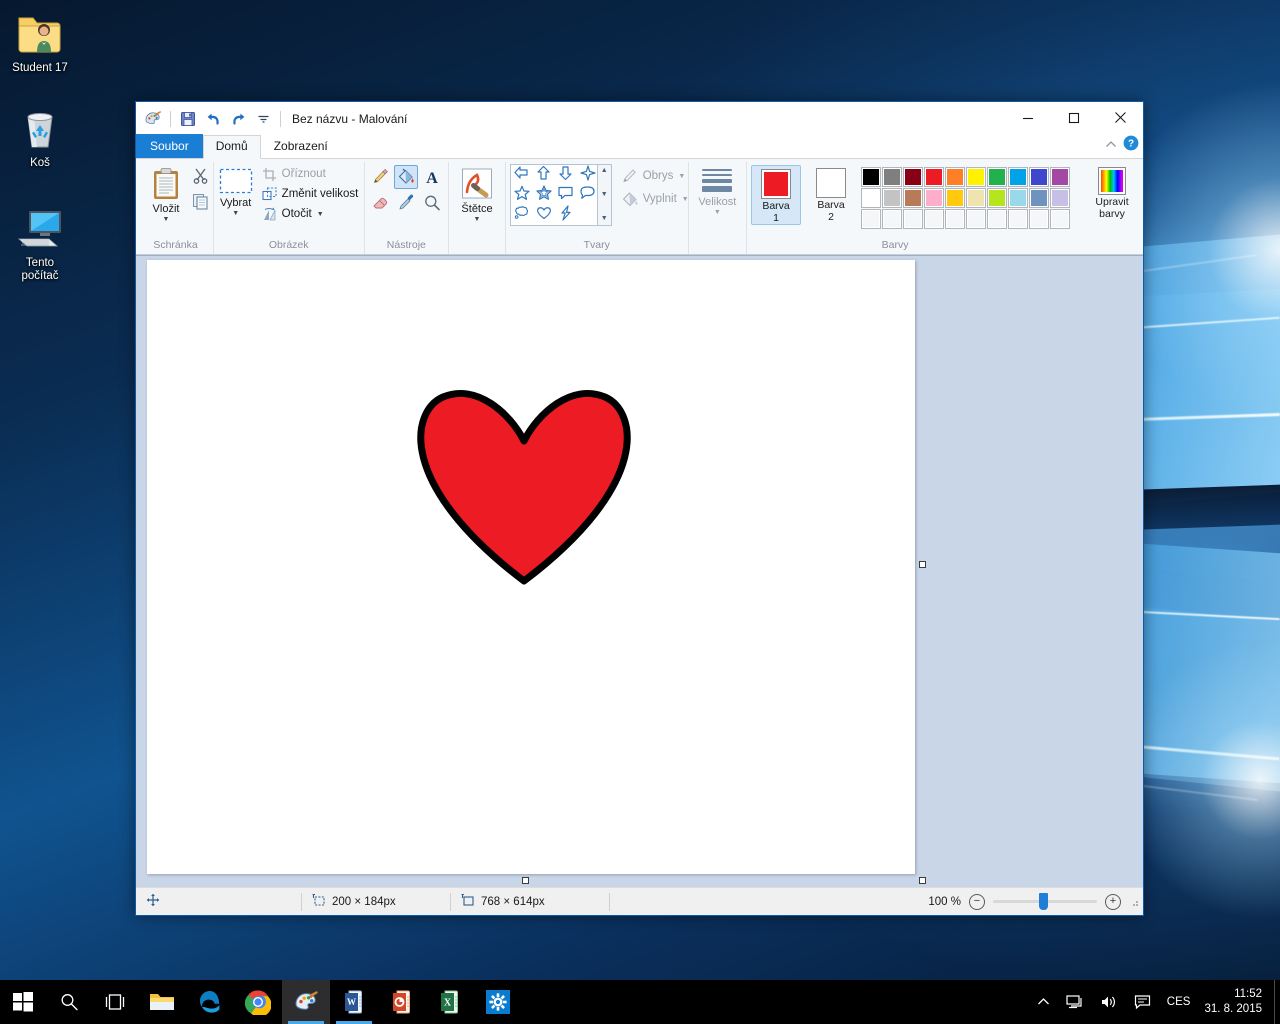  What do you see at coordinates (639, 146) in the screenshot?
I see `ribbon-tabs: Soubor Domů Zobrazení ?` at bounding box center [639, 146].